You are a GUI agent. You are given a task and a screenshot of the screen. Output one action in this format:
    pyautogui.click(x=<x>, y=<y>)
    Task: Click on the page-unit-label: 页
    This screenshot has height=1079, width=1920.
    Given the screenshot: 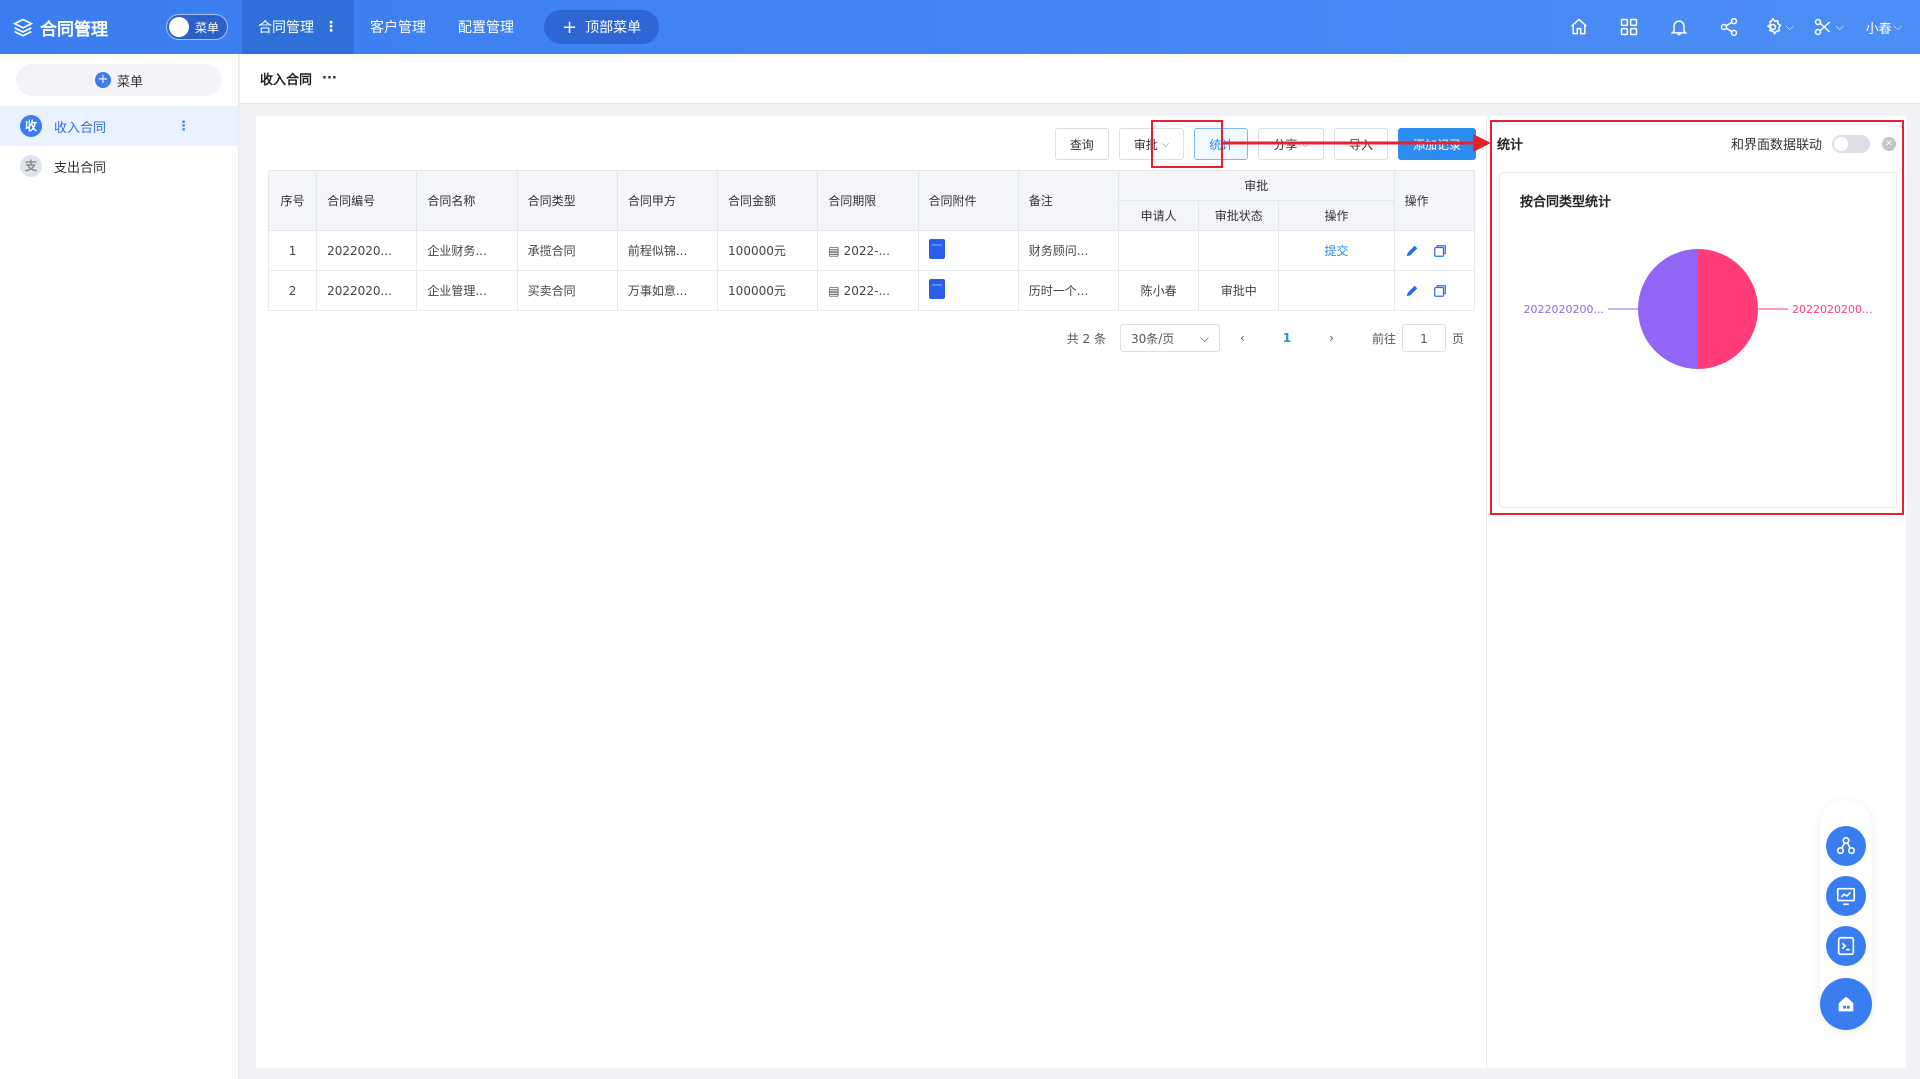 What is the action you would take?
    pyautogui.click(x=1457, y=338)
    